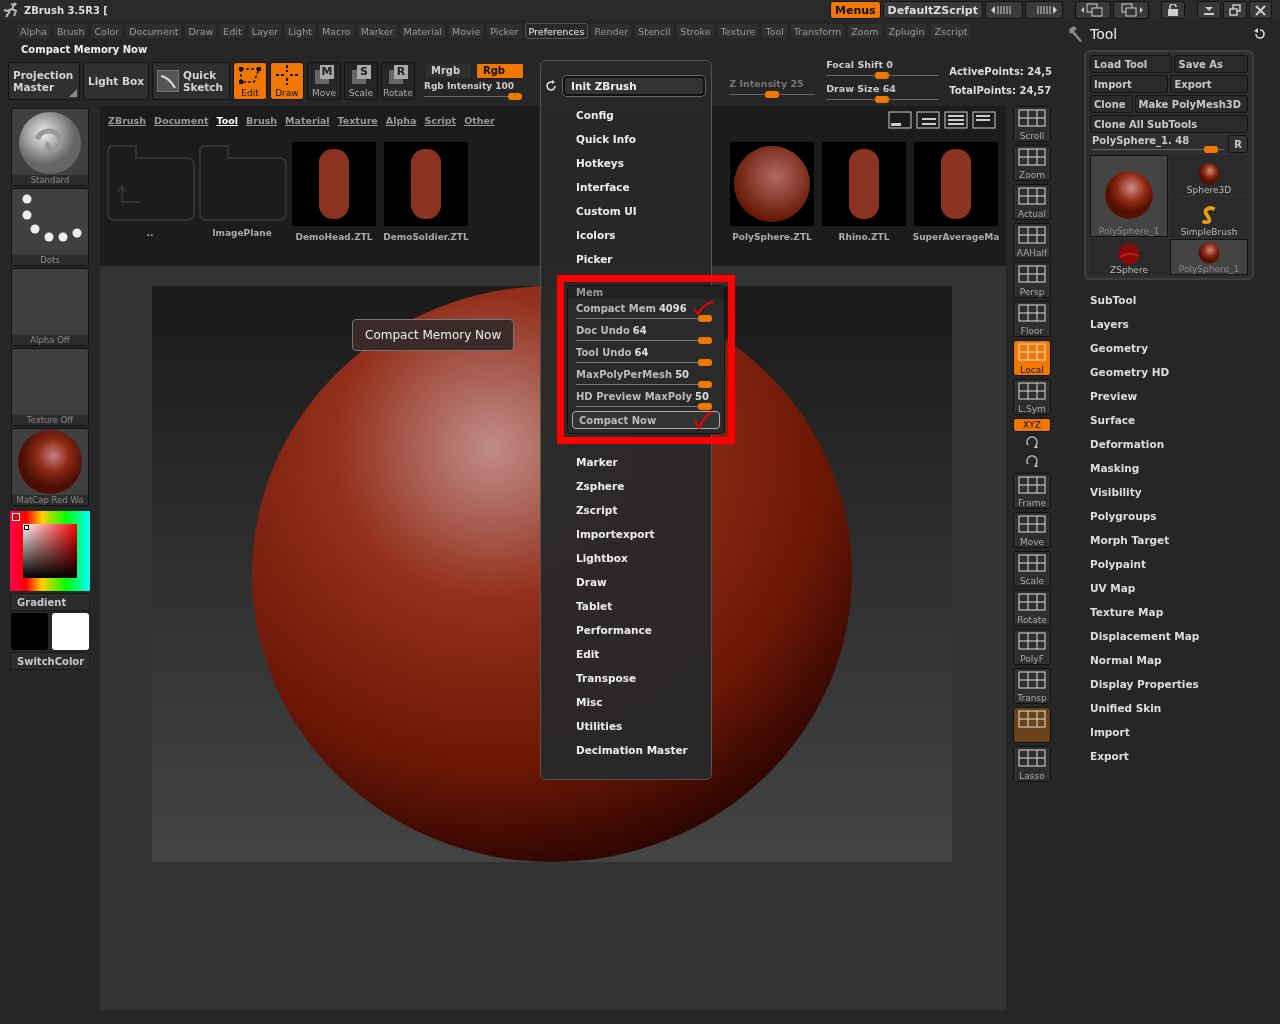 The height and width of the screenshot is (1024, 1280). I want to click on file-name: SuperAverageMa, so click(956, 237).